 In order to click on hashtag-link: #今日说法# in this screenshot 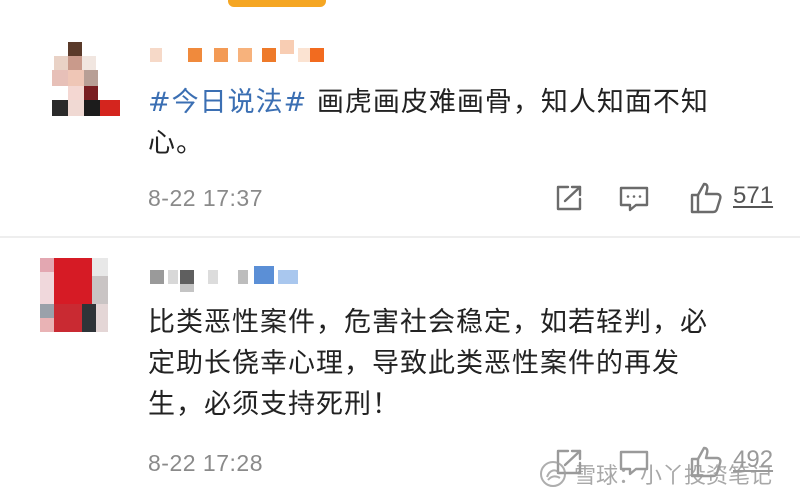, I will do `click(227, 102)`.